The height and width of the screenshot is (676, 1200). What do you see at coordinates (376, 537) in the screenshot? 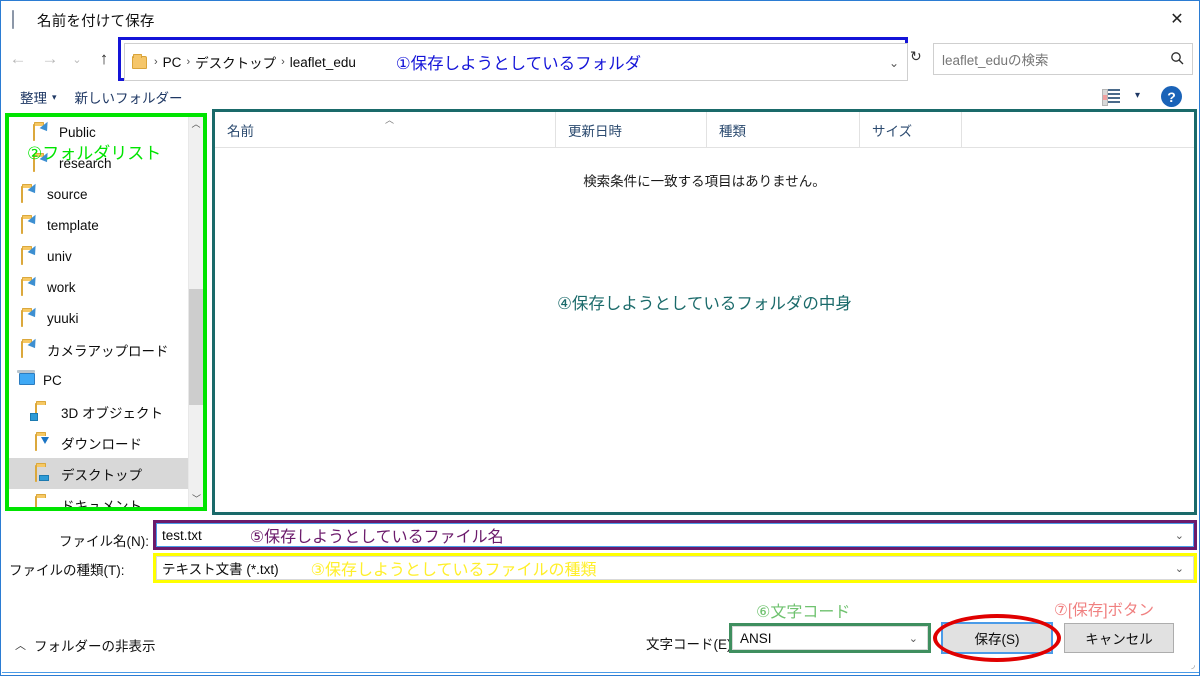
I see `annotation-5-file-name: ⑤保存しようとしているファイル名` at bounding box center [376, 537].